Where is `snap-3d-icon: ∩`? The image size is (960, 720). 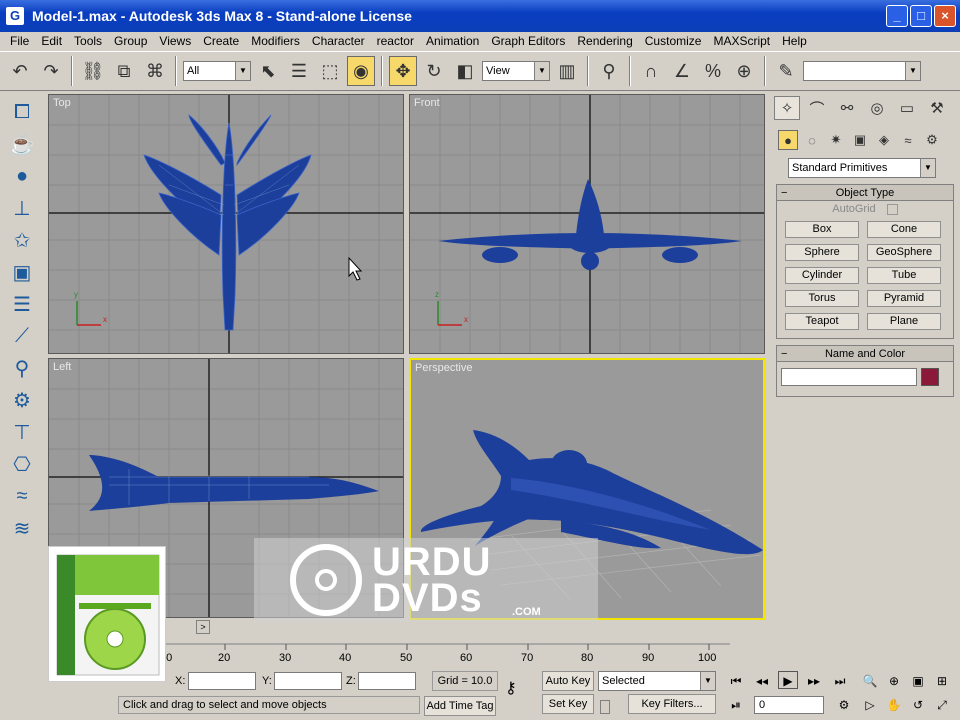
snap-3d-icon: ∩ is located at coordinates (651, 71).